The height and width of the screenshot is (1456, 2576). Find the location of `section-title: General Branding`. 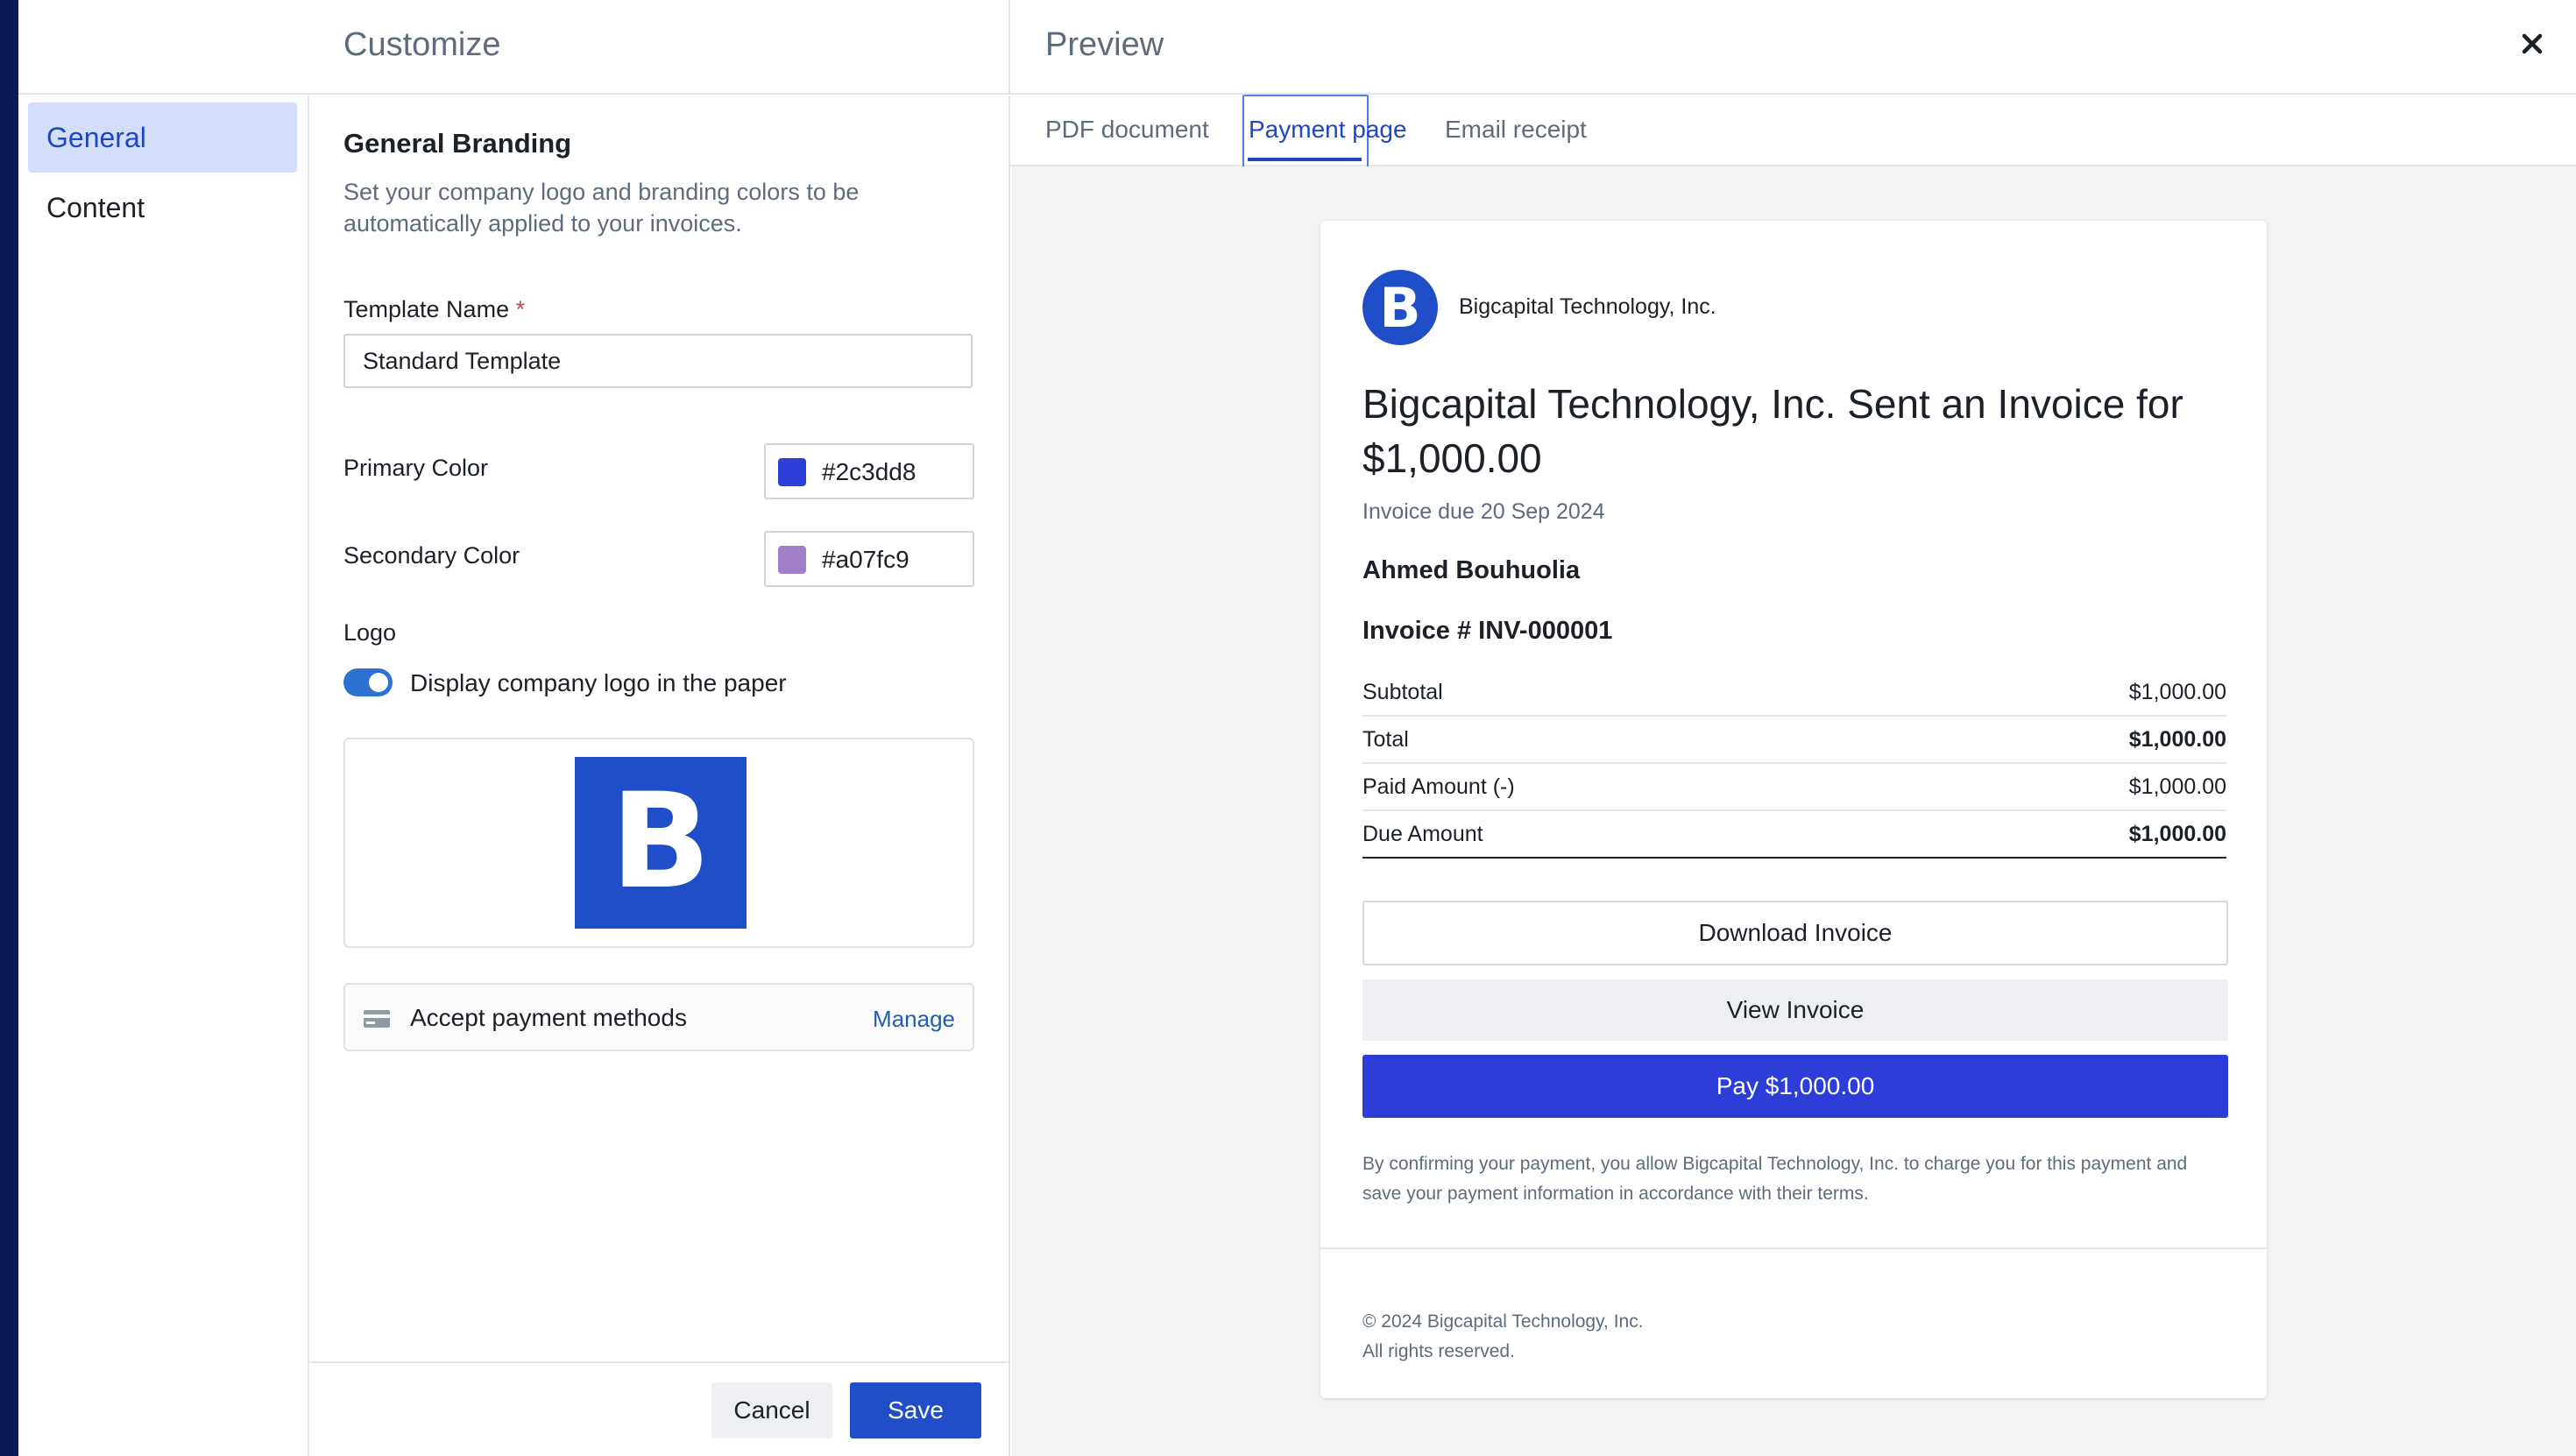

section-title: General Branding is located at coordinates (457, 143).